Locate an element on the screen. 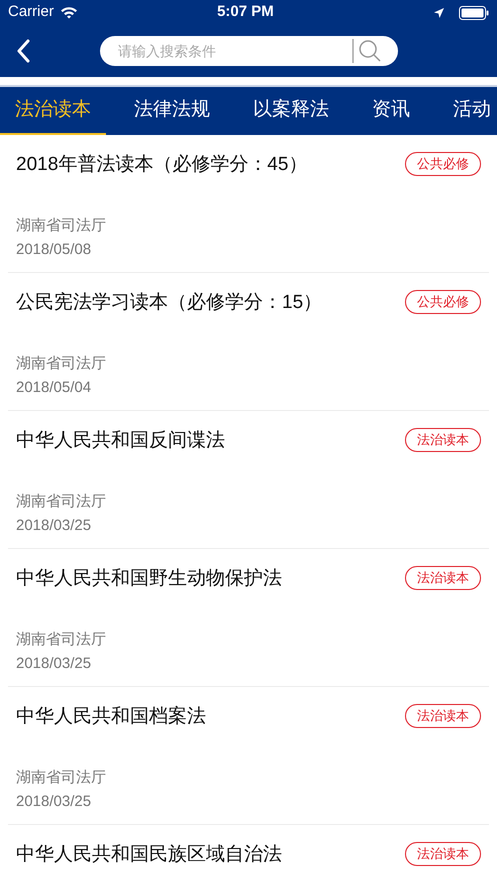 The height and width of the screenshot is (883, 497). category-tab: 资讯 is located at coordinates (391, 111).